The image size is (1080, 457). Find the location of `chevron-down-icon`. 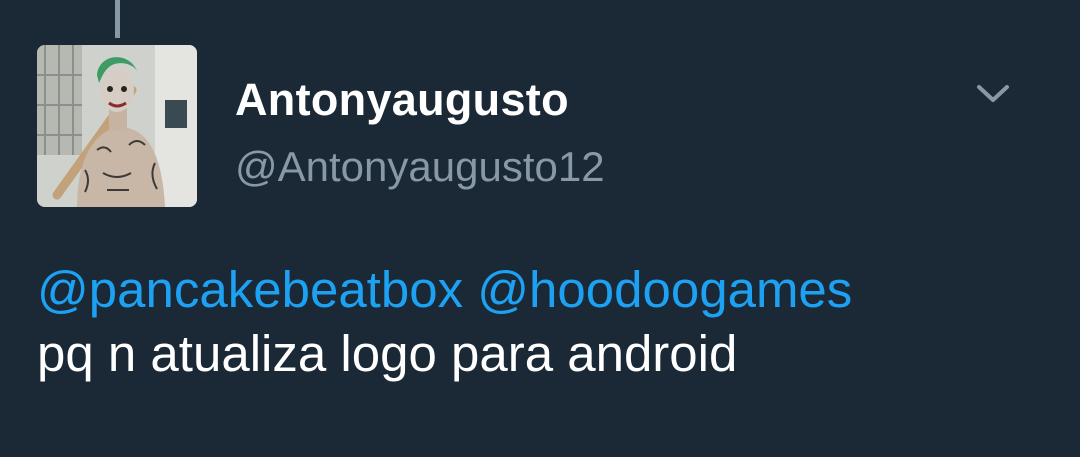

chevron-down-icon is located at coordinates (993, 93).